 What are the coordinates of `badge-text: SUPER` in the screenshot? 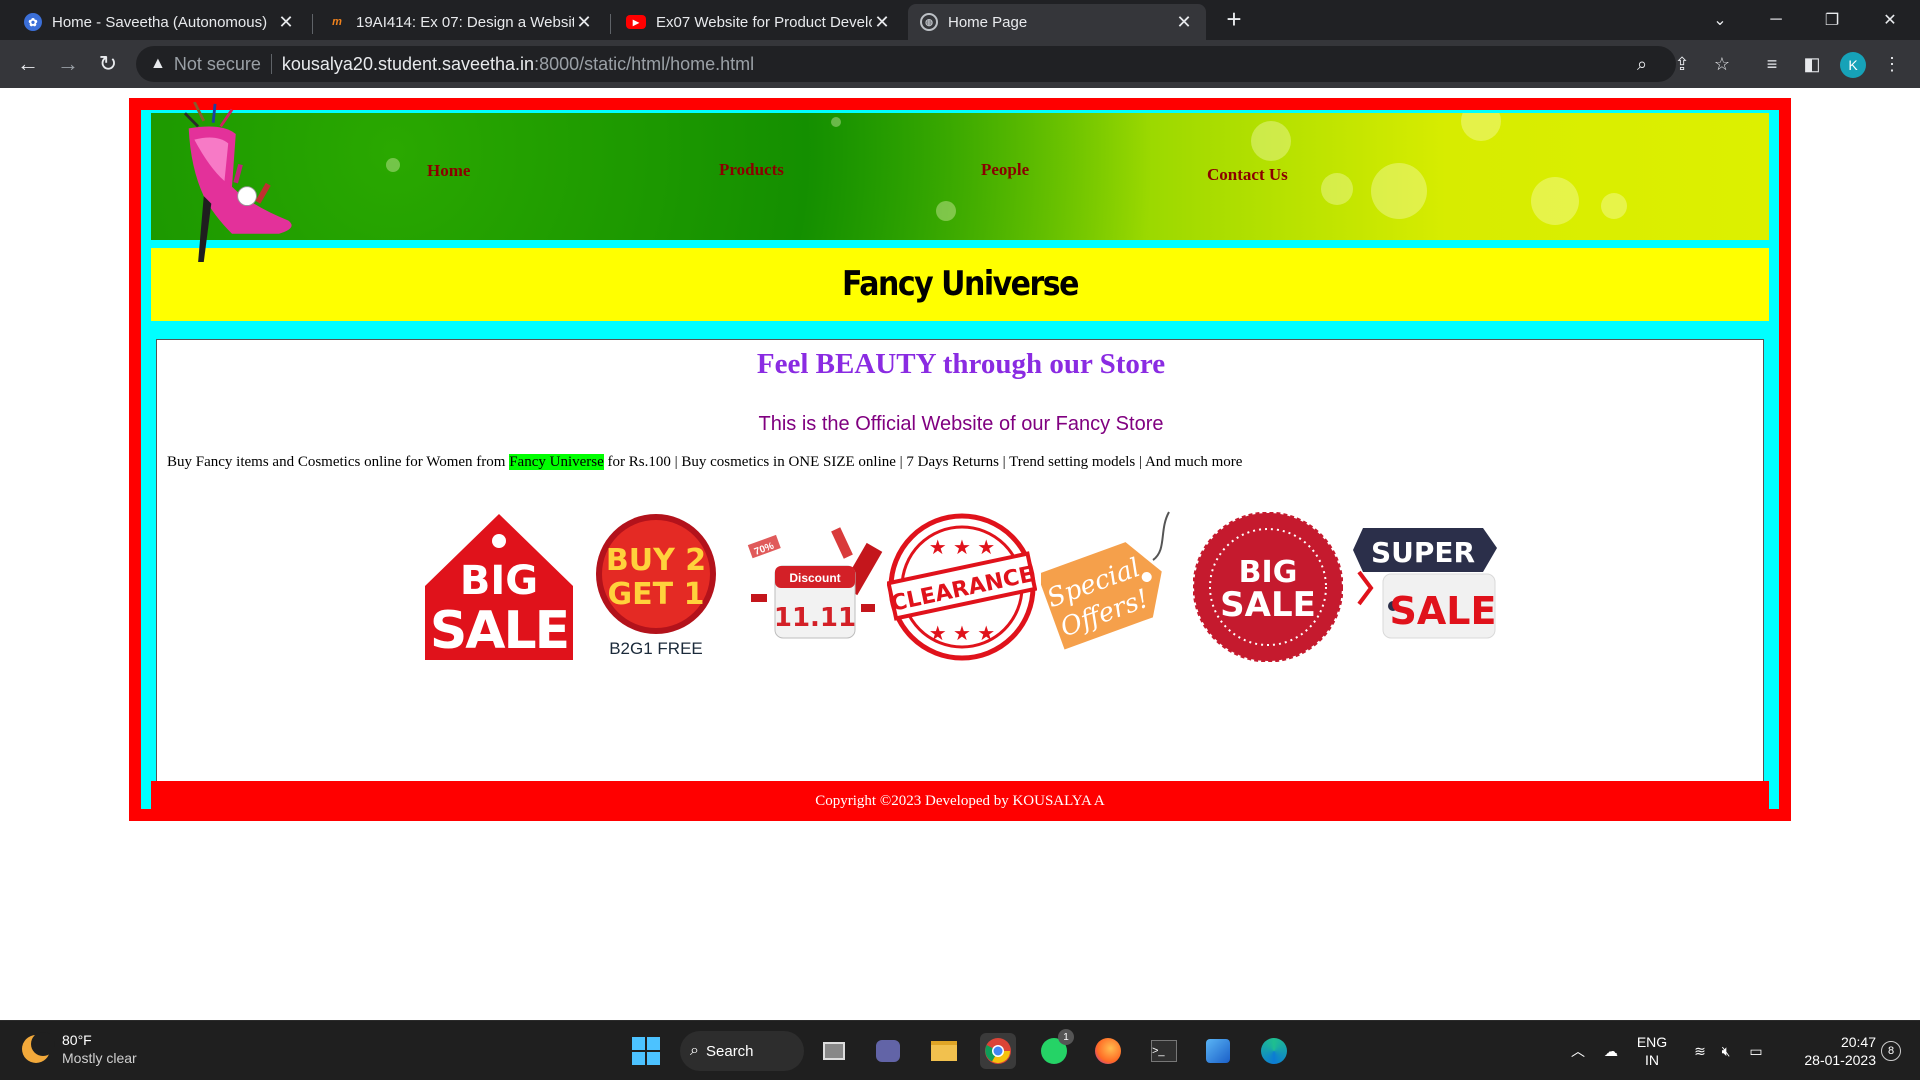 It's located at (1423, 552).